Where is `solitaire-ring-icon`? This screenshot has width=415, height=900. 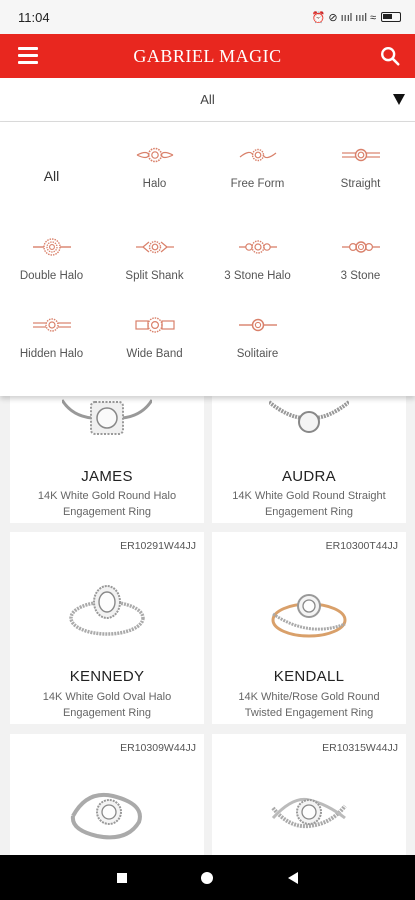 solitaire-ring-icon is located at coordinates (257, 325).